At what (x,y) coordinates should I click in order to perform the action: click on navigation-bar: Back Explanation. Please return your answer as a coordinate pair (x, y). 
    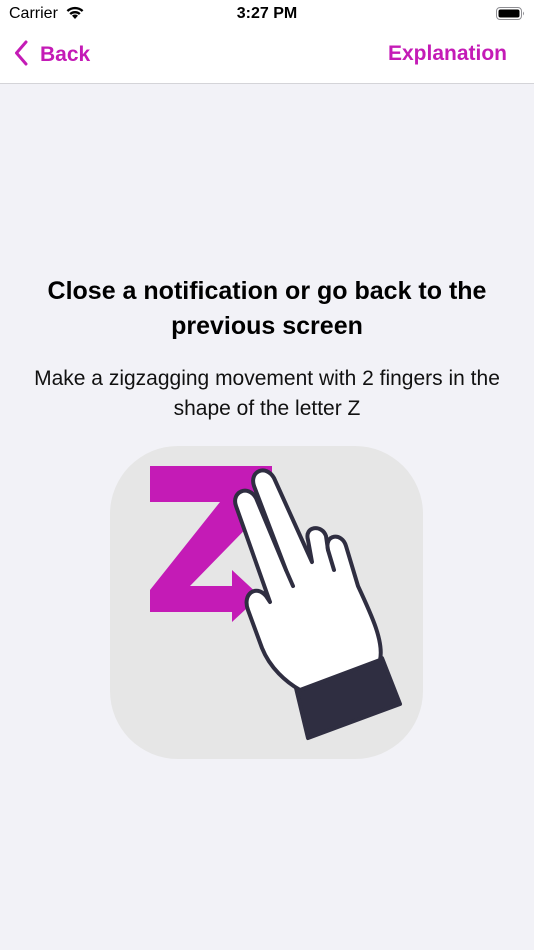
    Looking at the image, I should click on (267, 57).